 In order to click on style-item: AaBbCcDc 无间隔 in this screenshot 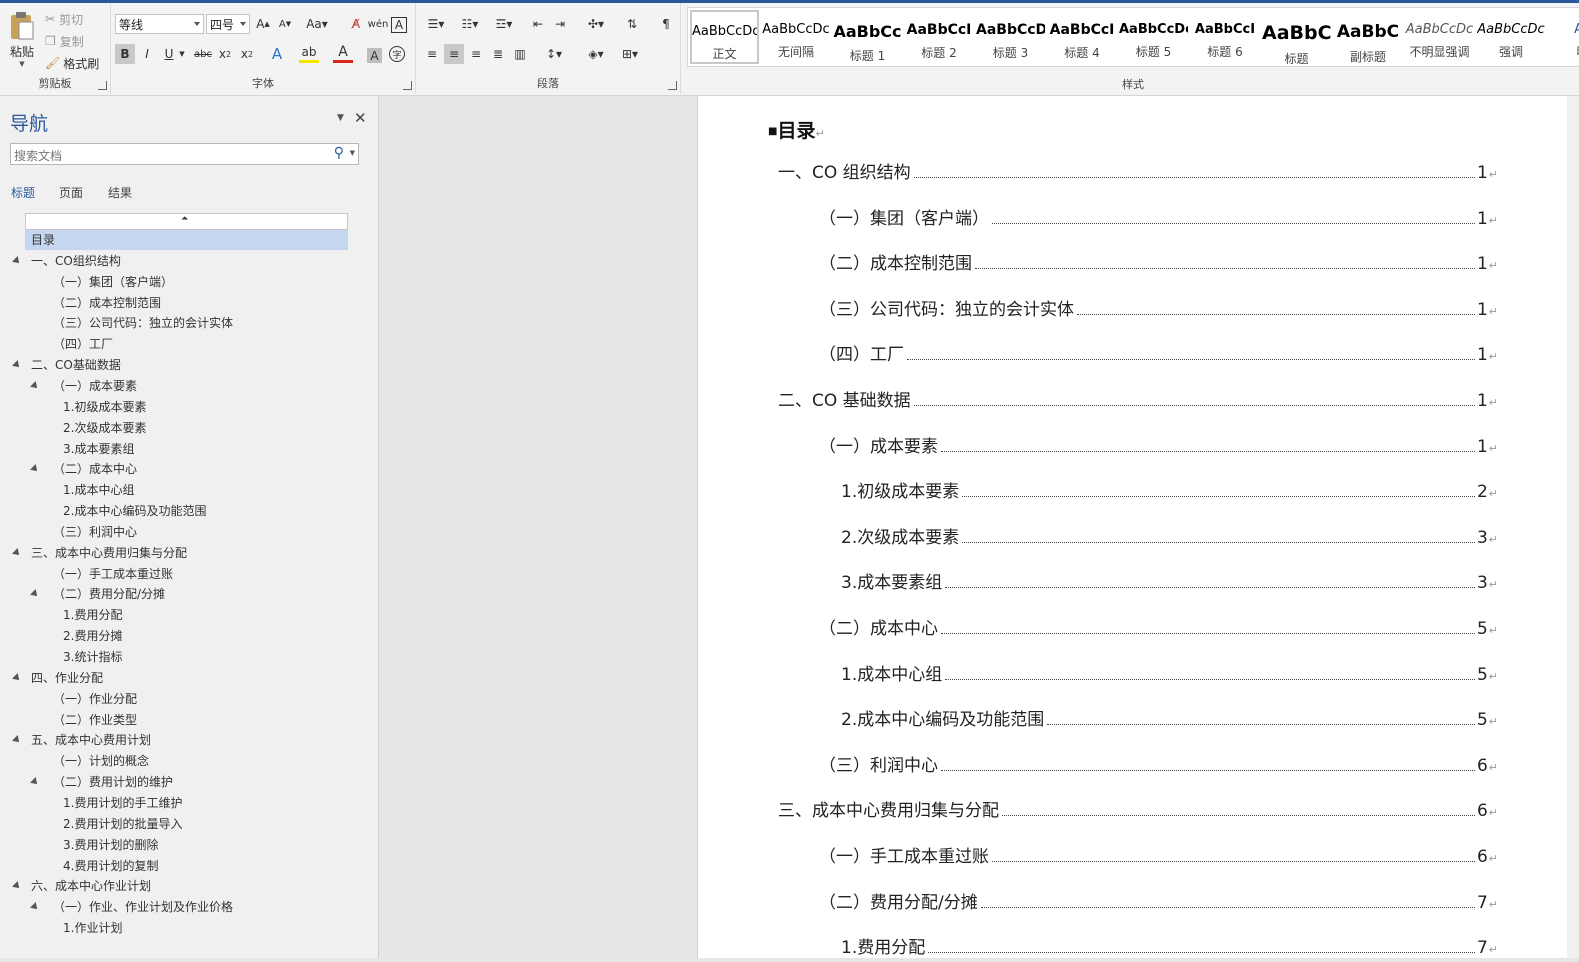, I will do `click(796, 37)`.